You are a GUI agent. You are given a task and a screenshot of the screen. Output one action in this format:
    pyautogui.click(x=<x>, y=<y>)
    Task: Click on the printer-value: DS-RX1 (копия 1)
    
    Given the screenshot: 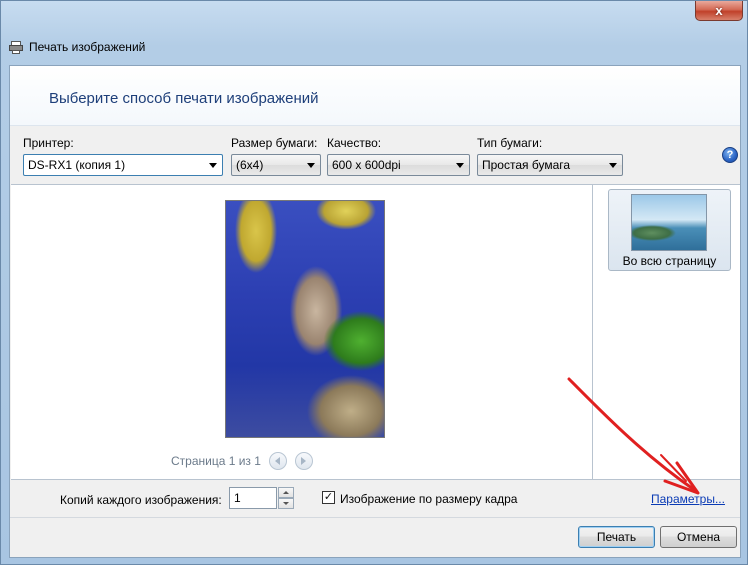 What is the action you would take?
    pyautogui.click(x=77, y=165)
    